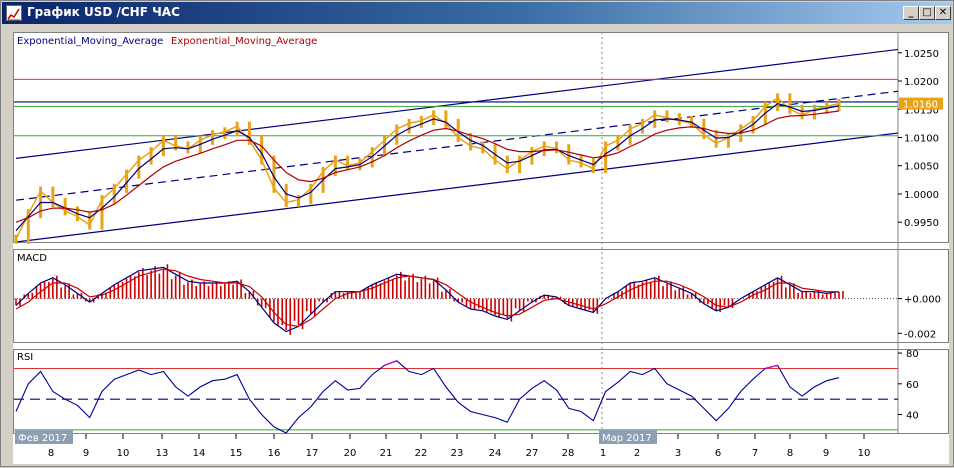 The image size is (954, 468). I want to click on time-tick-label: 21, so click(386, 453).